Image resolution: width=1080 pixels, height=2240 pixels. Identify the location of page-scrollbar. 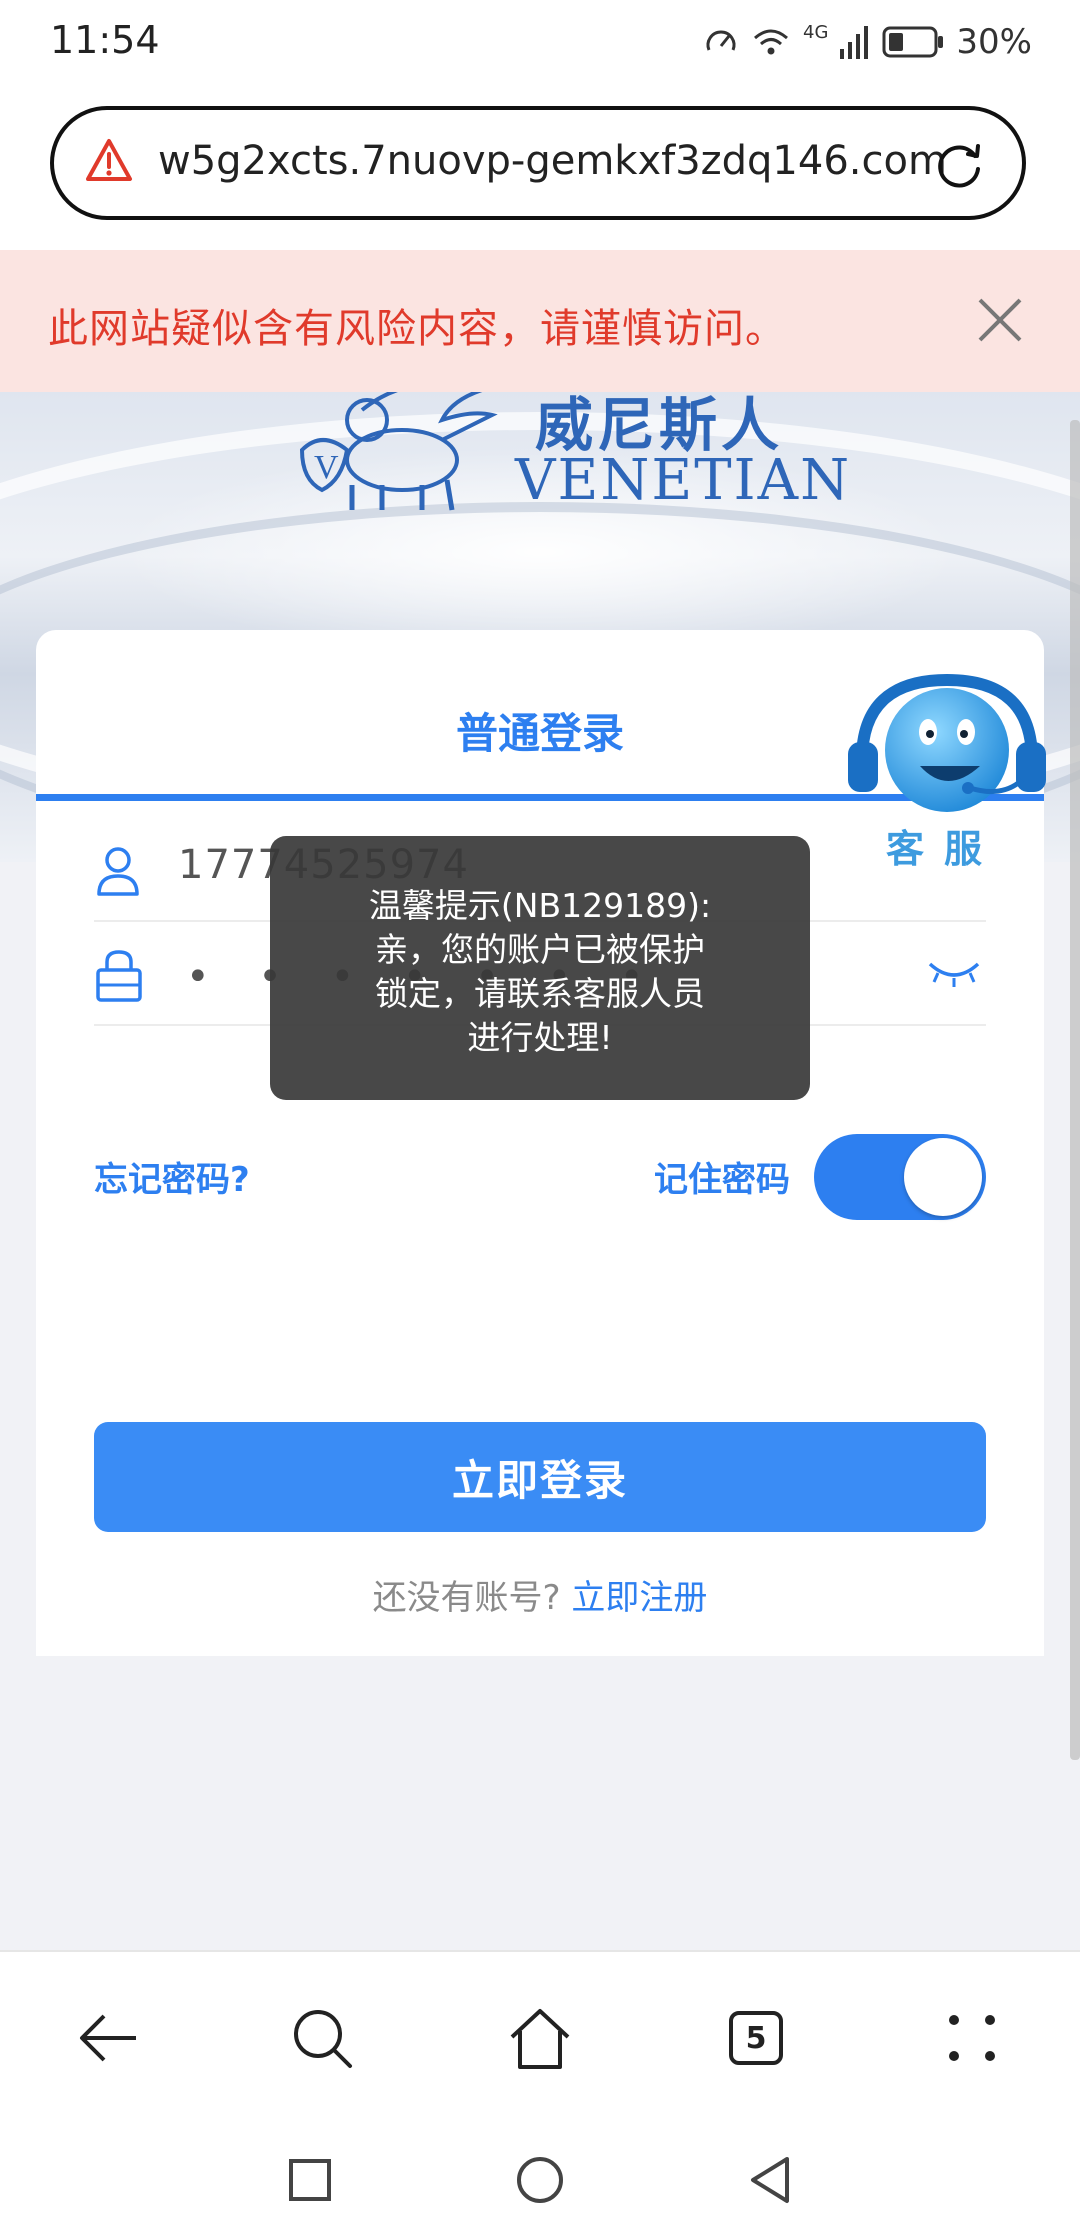
(1075, 1090).